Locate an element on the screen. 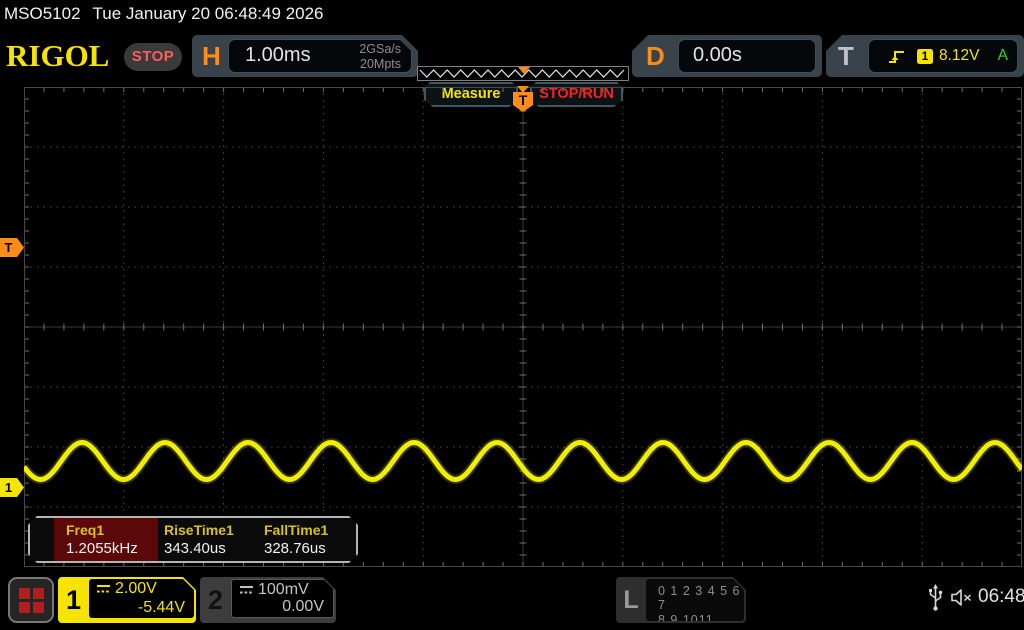  channel1-scale: 2.00V is located at coordinates (136, 588).